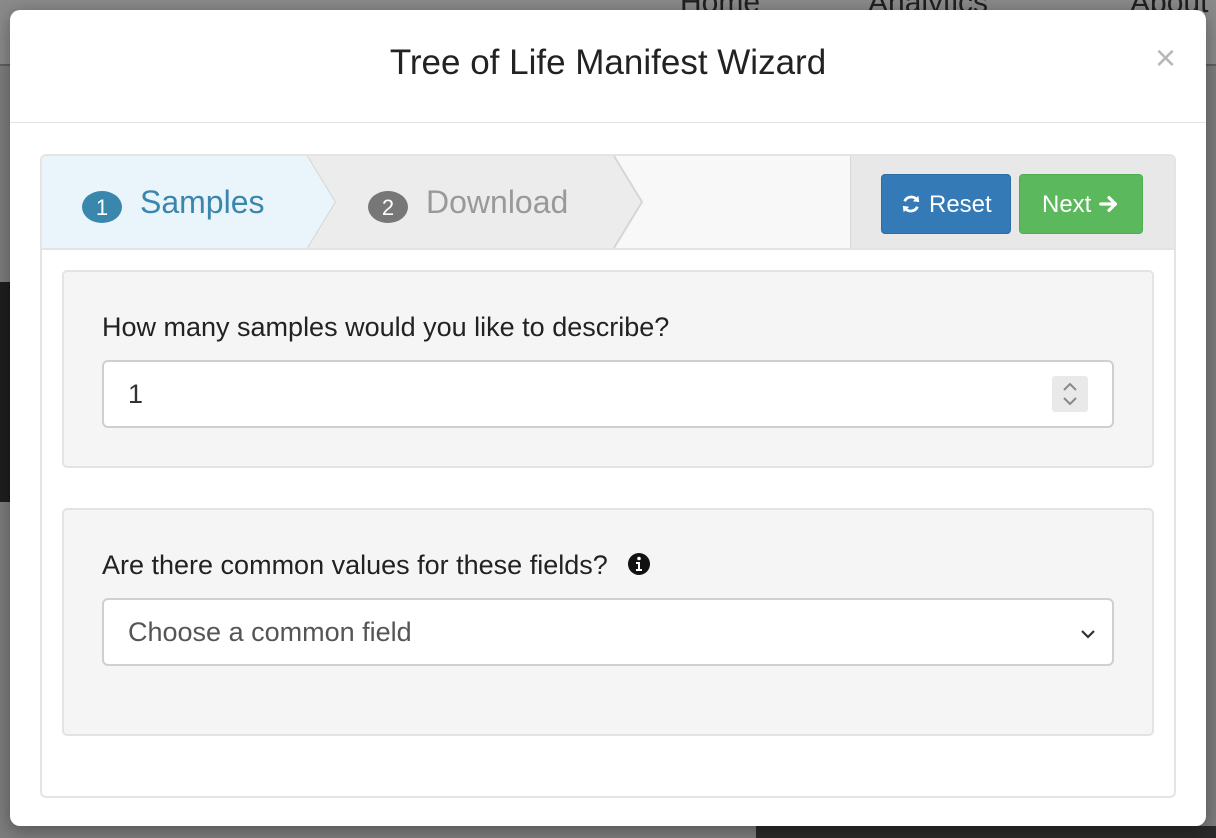  I want to click on wizard-actions: Reset Next, so click(1012, 202).